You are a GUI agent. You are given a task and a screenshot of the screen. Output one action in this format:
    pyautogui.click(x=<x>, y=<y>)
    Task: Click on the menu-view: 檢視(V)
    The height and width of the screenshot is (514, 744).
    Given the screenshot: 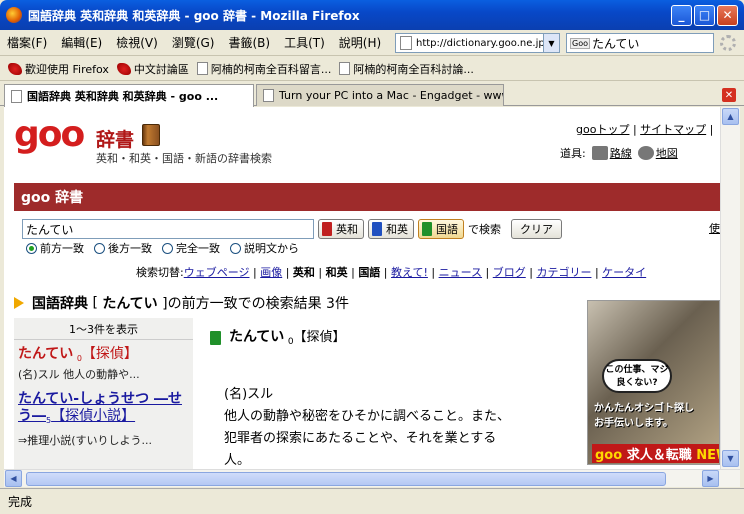 What is the action you would take?
    pyautogui.click(x=137, y=42)
    